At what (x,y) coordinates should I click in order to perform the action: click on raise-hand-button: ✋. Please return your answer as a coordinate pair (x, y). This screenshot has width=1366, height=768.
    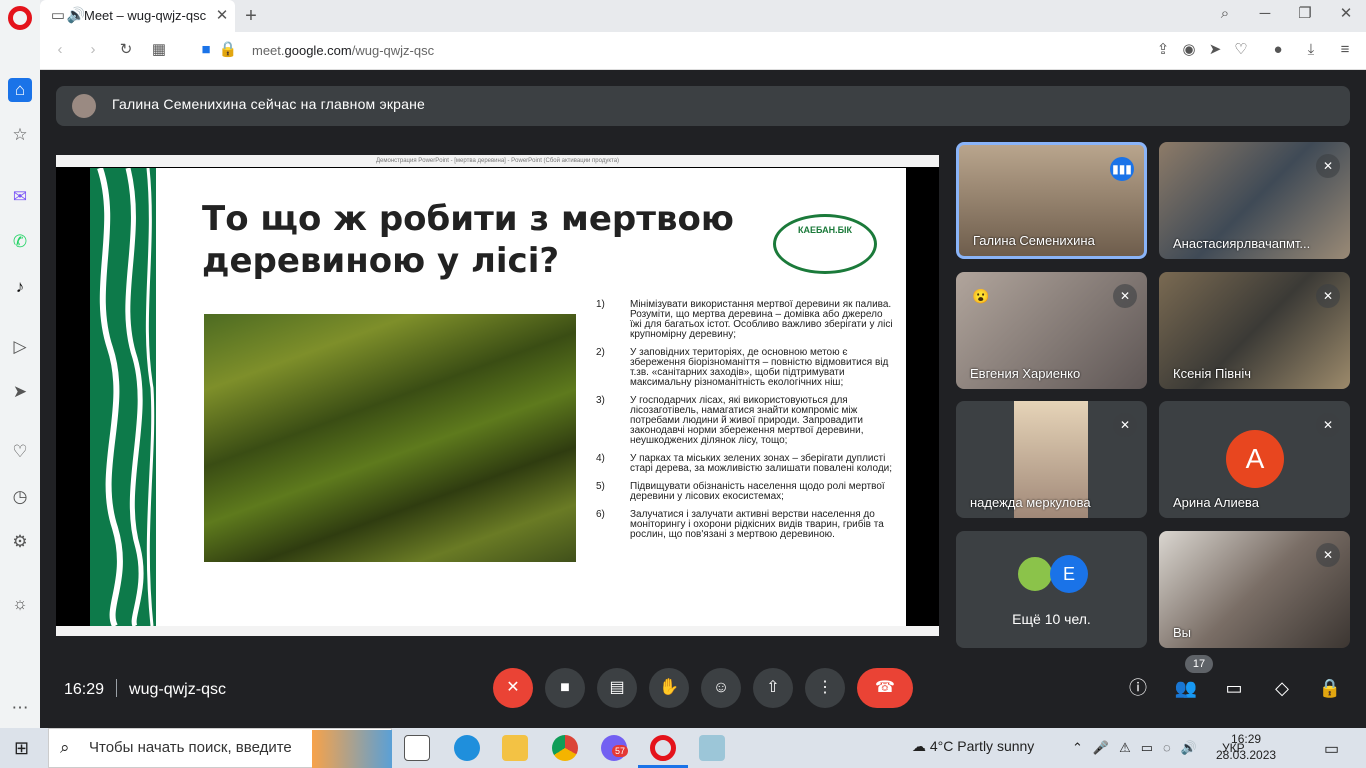
    Looking at the image, I should click on (669, 688).